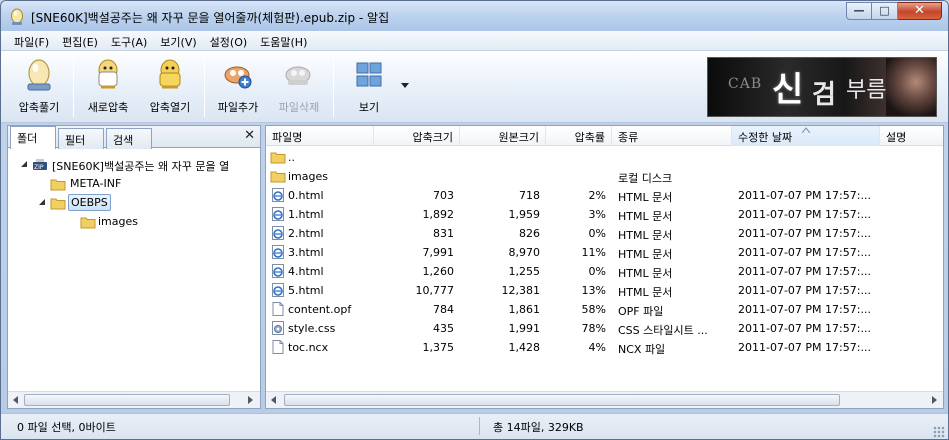 The width and height of the screenshot is (949, 440). Describe the element at coordinates (597, 214) in the screenshot. I see `ratio-cell: 3%` at that location.